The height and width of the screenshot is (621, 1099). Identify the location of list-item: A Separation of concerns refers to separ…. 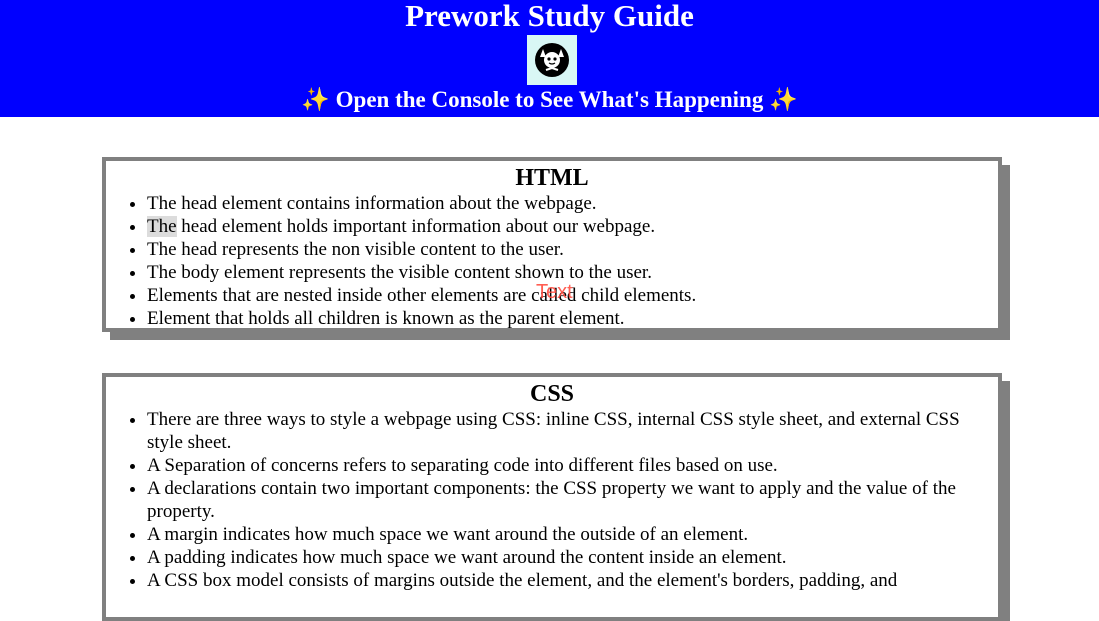
(572, 465).